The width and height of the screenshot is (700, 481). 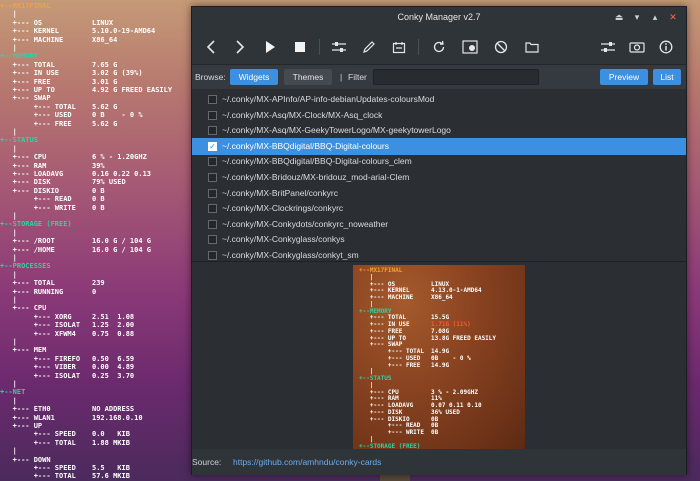 I want to click on info-icon, so click(x=666, y=47).